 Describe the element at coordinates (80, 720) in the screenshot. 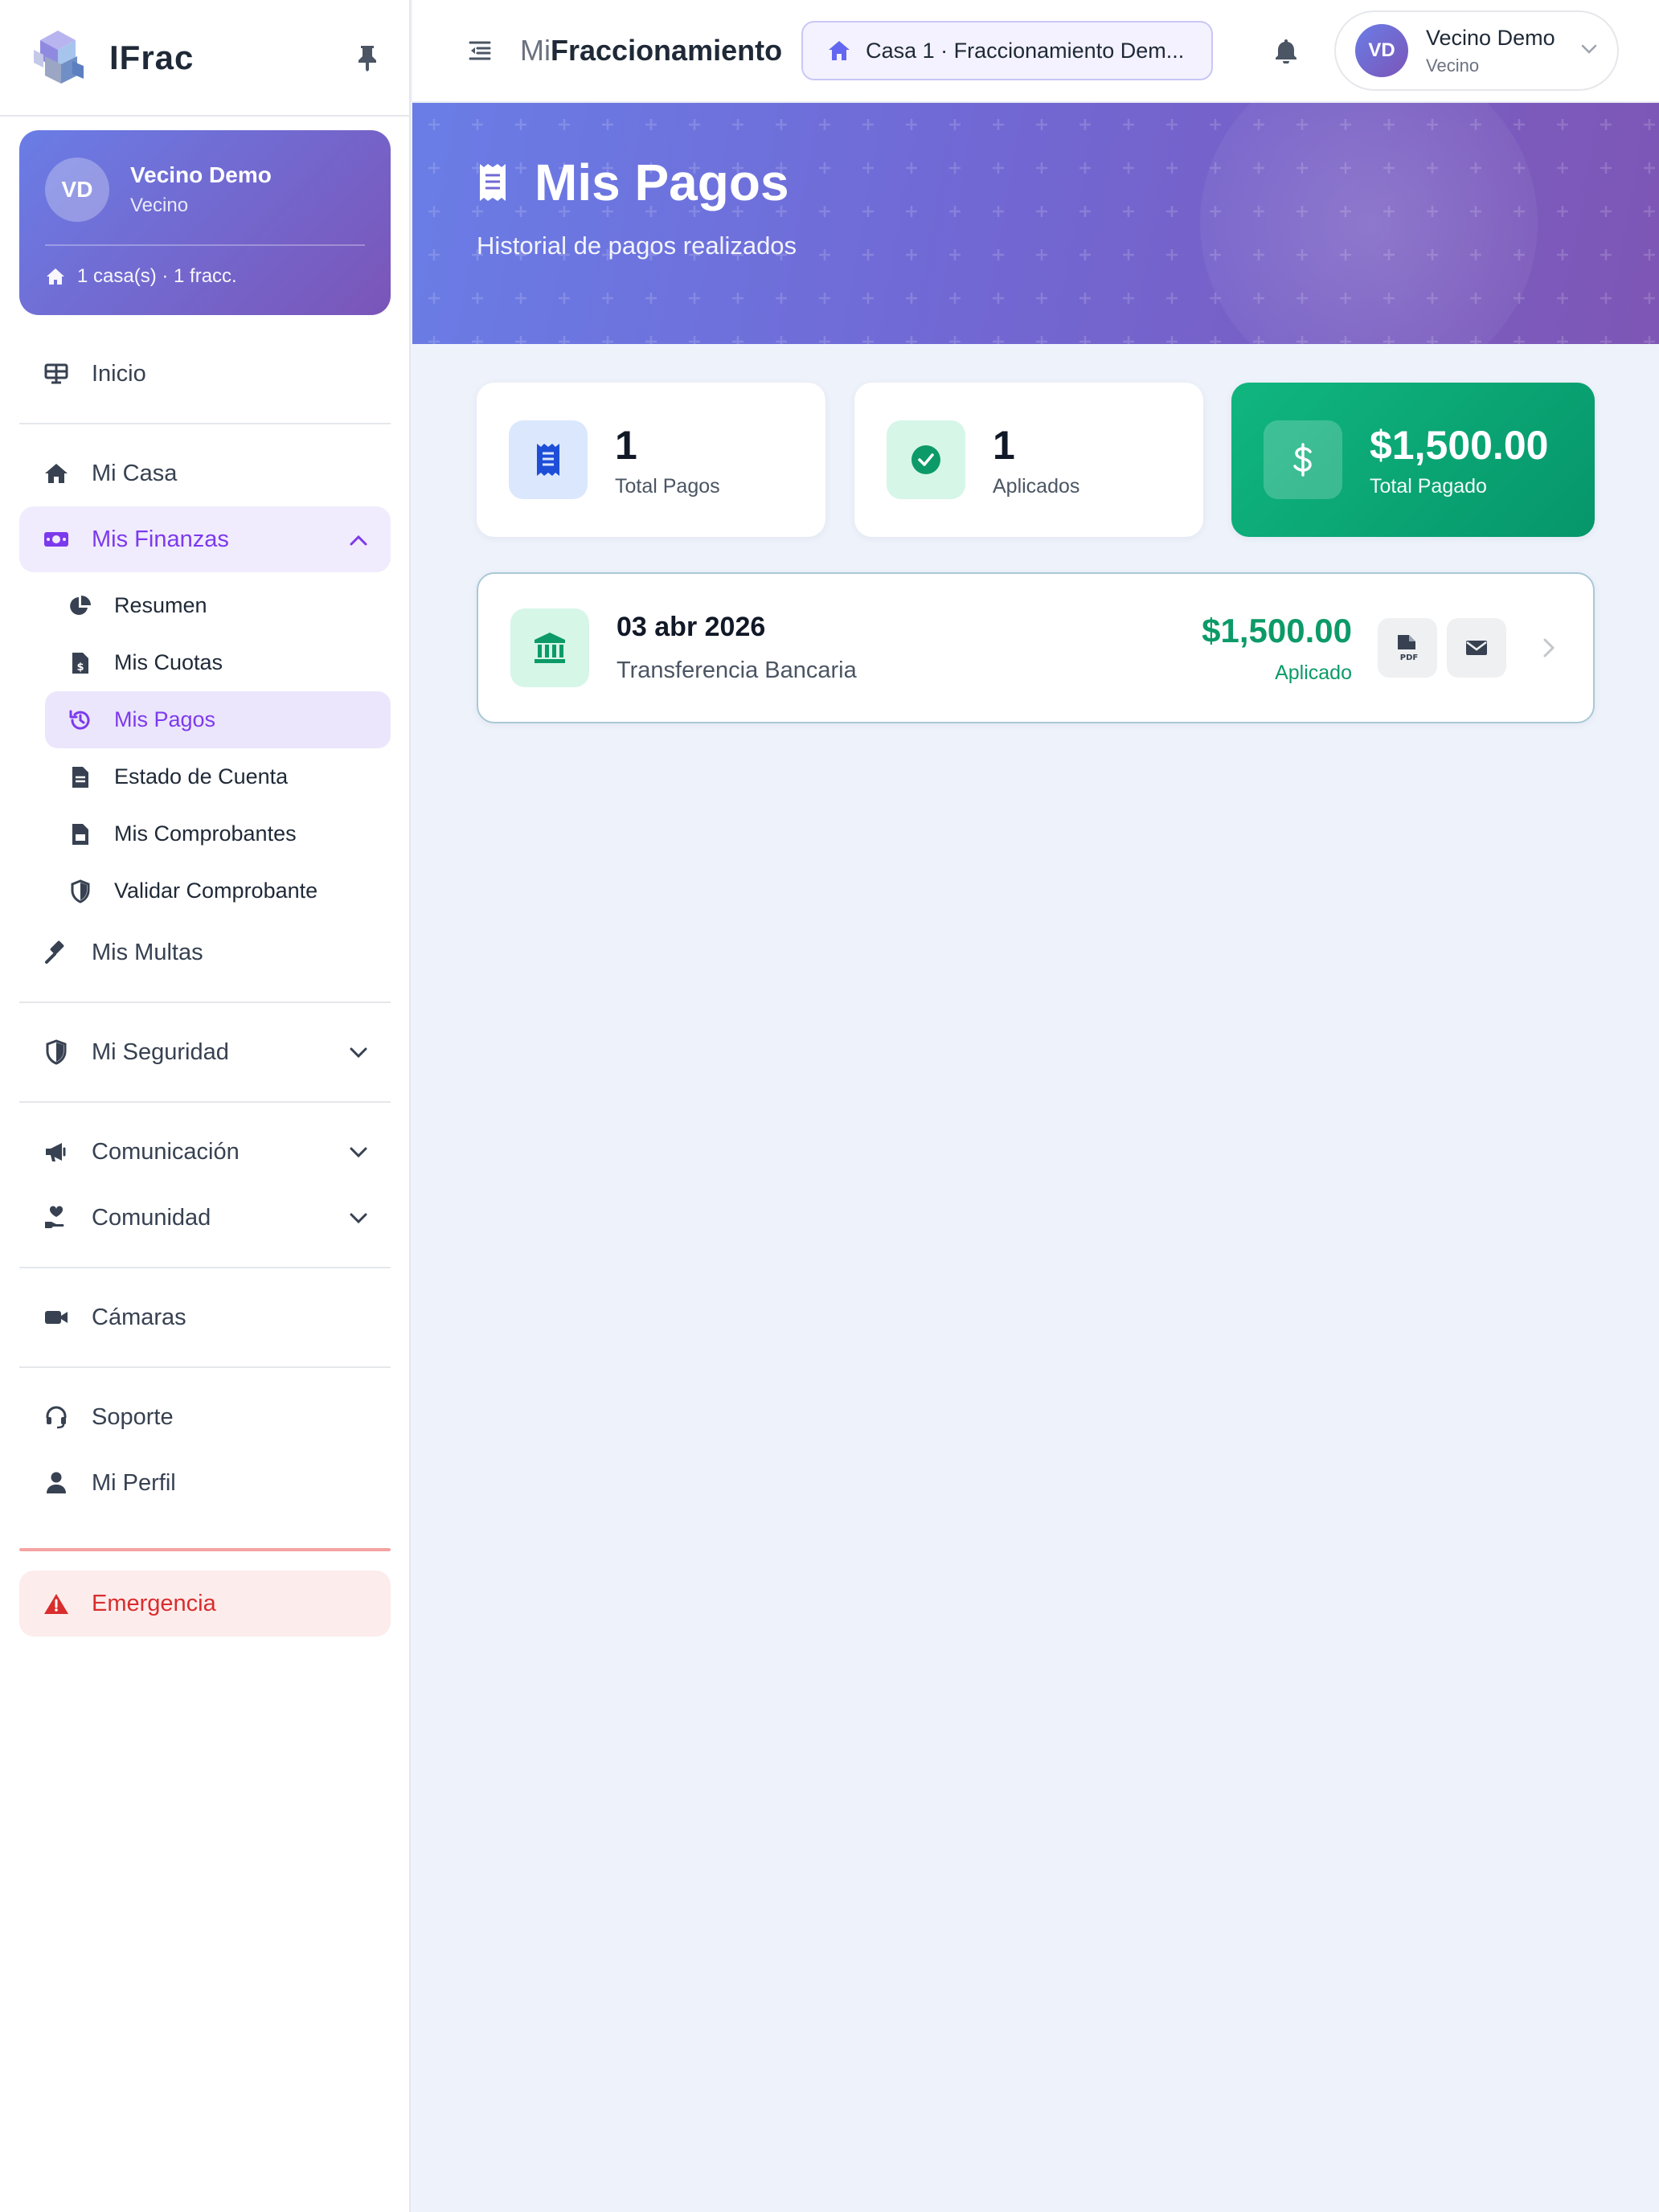

I see `history-icon` at that location.